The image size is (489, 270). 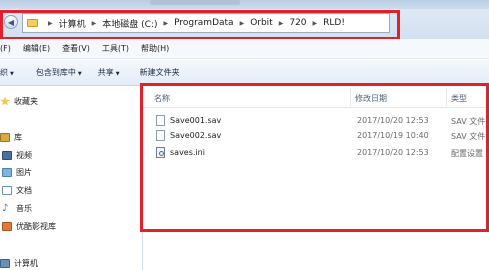 What do you see at coordinates (467, 153) in the screenshot?
I see `file-type: 配置设置` at bounding box center [467, 153].